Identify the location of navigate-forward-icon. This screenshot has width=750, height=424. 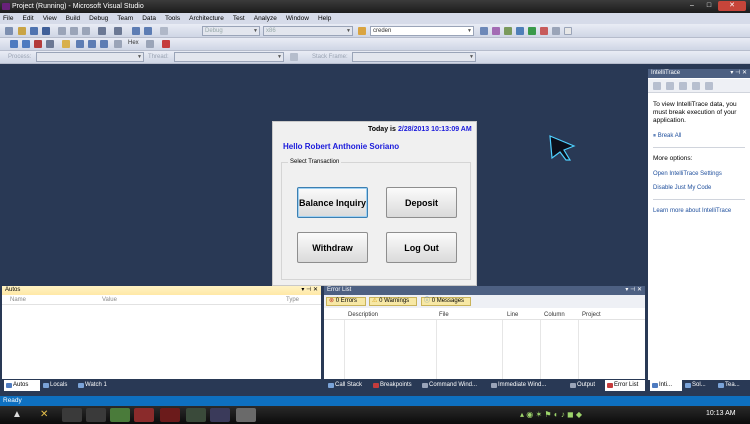
(148, 31).